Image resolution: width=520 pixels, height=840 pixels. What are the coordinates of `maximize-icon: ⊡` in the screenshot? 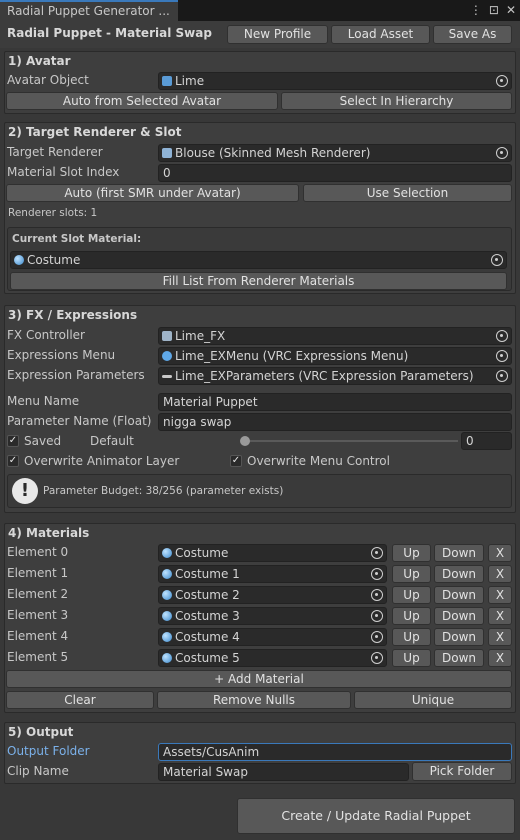 It's located at (494, 10).